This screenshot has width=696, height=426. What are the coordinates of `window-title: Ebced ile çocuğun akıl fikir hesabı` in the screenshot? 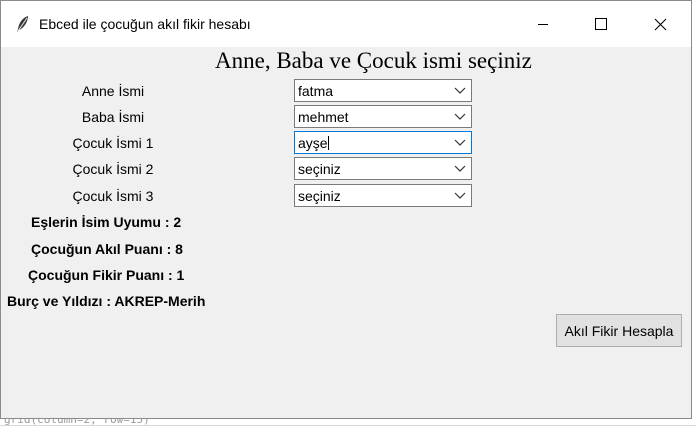 It's located at (145, 24).